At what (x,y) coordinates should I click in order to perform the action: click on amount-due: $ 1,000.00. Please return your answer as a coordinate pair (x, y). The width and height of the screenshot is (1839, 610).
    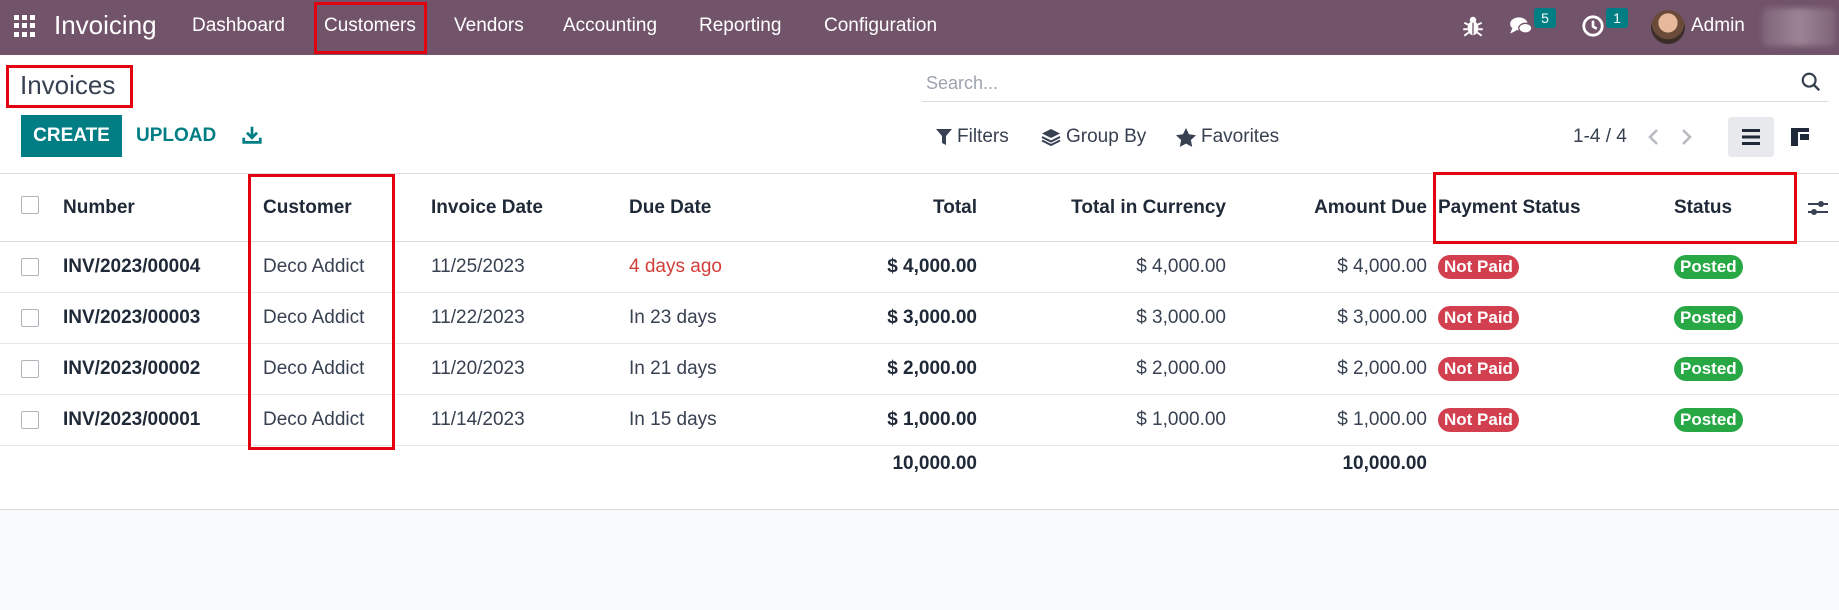
    Looking at the image, I should click on (1382, 419).